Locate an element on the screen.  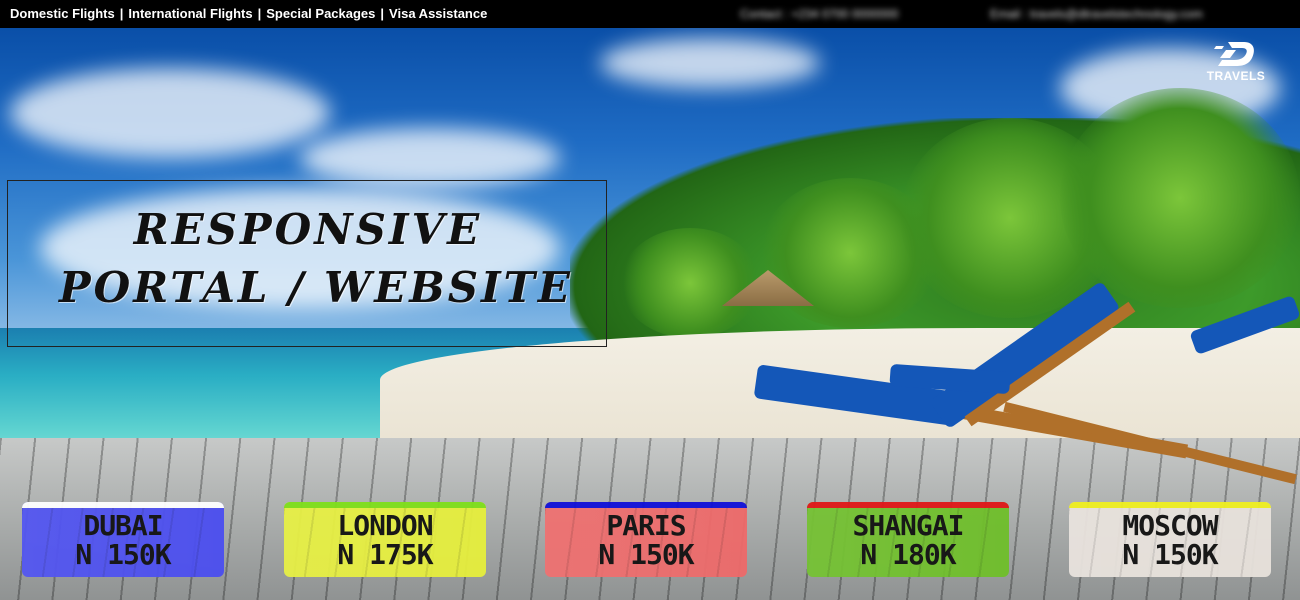
card-city: SHANGAI is located at coordinates (908, 525).